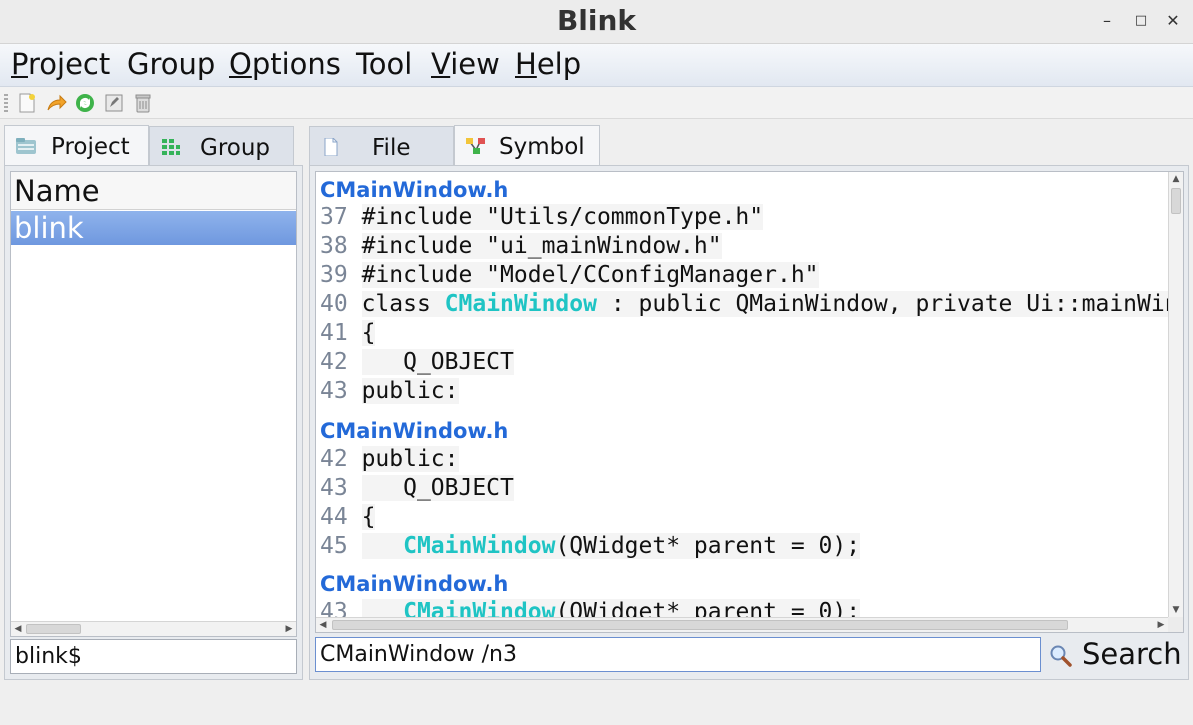  I want to click on menu-project: Project, so click(60, 64).